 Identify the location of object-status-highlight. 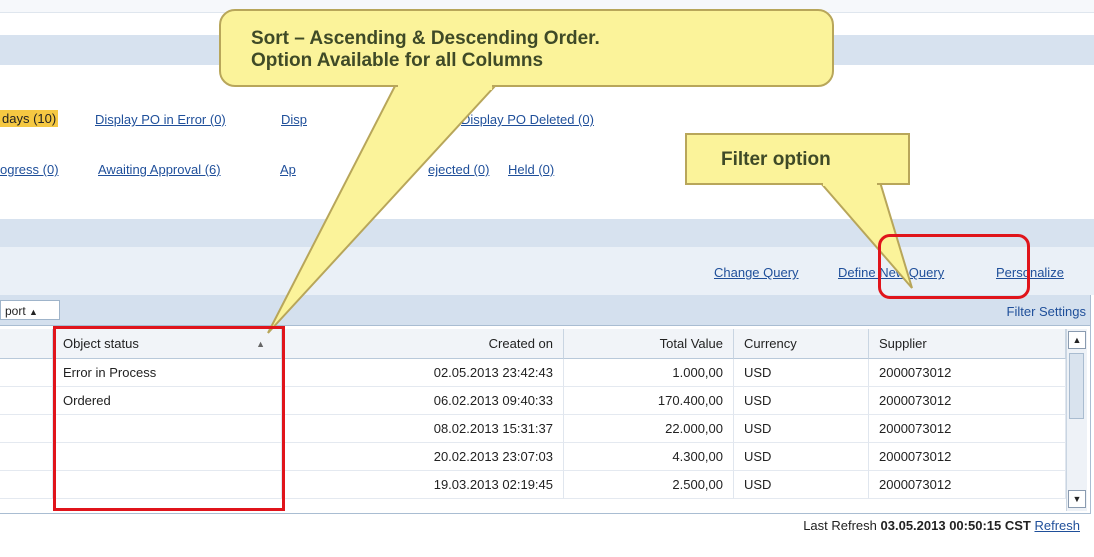
(169, 418).